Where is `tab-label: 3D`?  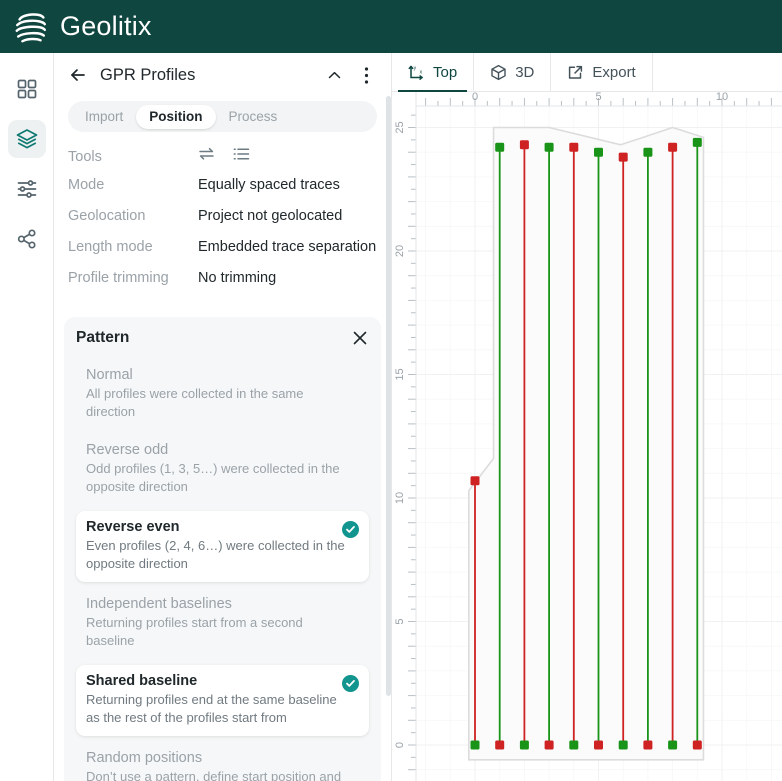
tab-label: 3D is located at coordinates (525, 72).